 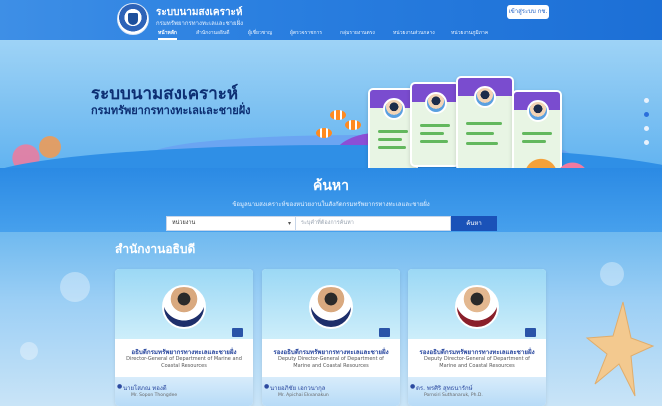 I want to click on nav-item-home: หน้าหลัก, so click(x=167, y=34).